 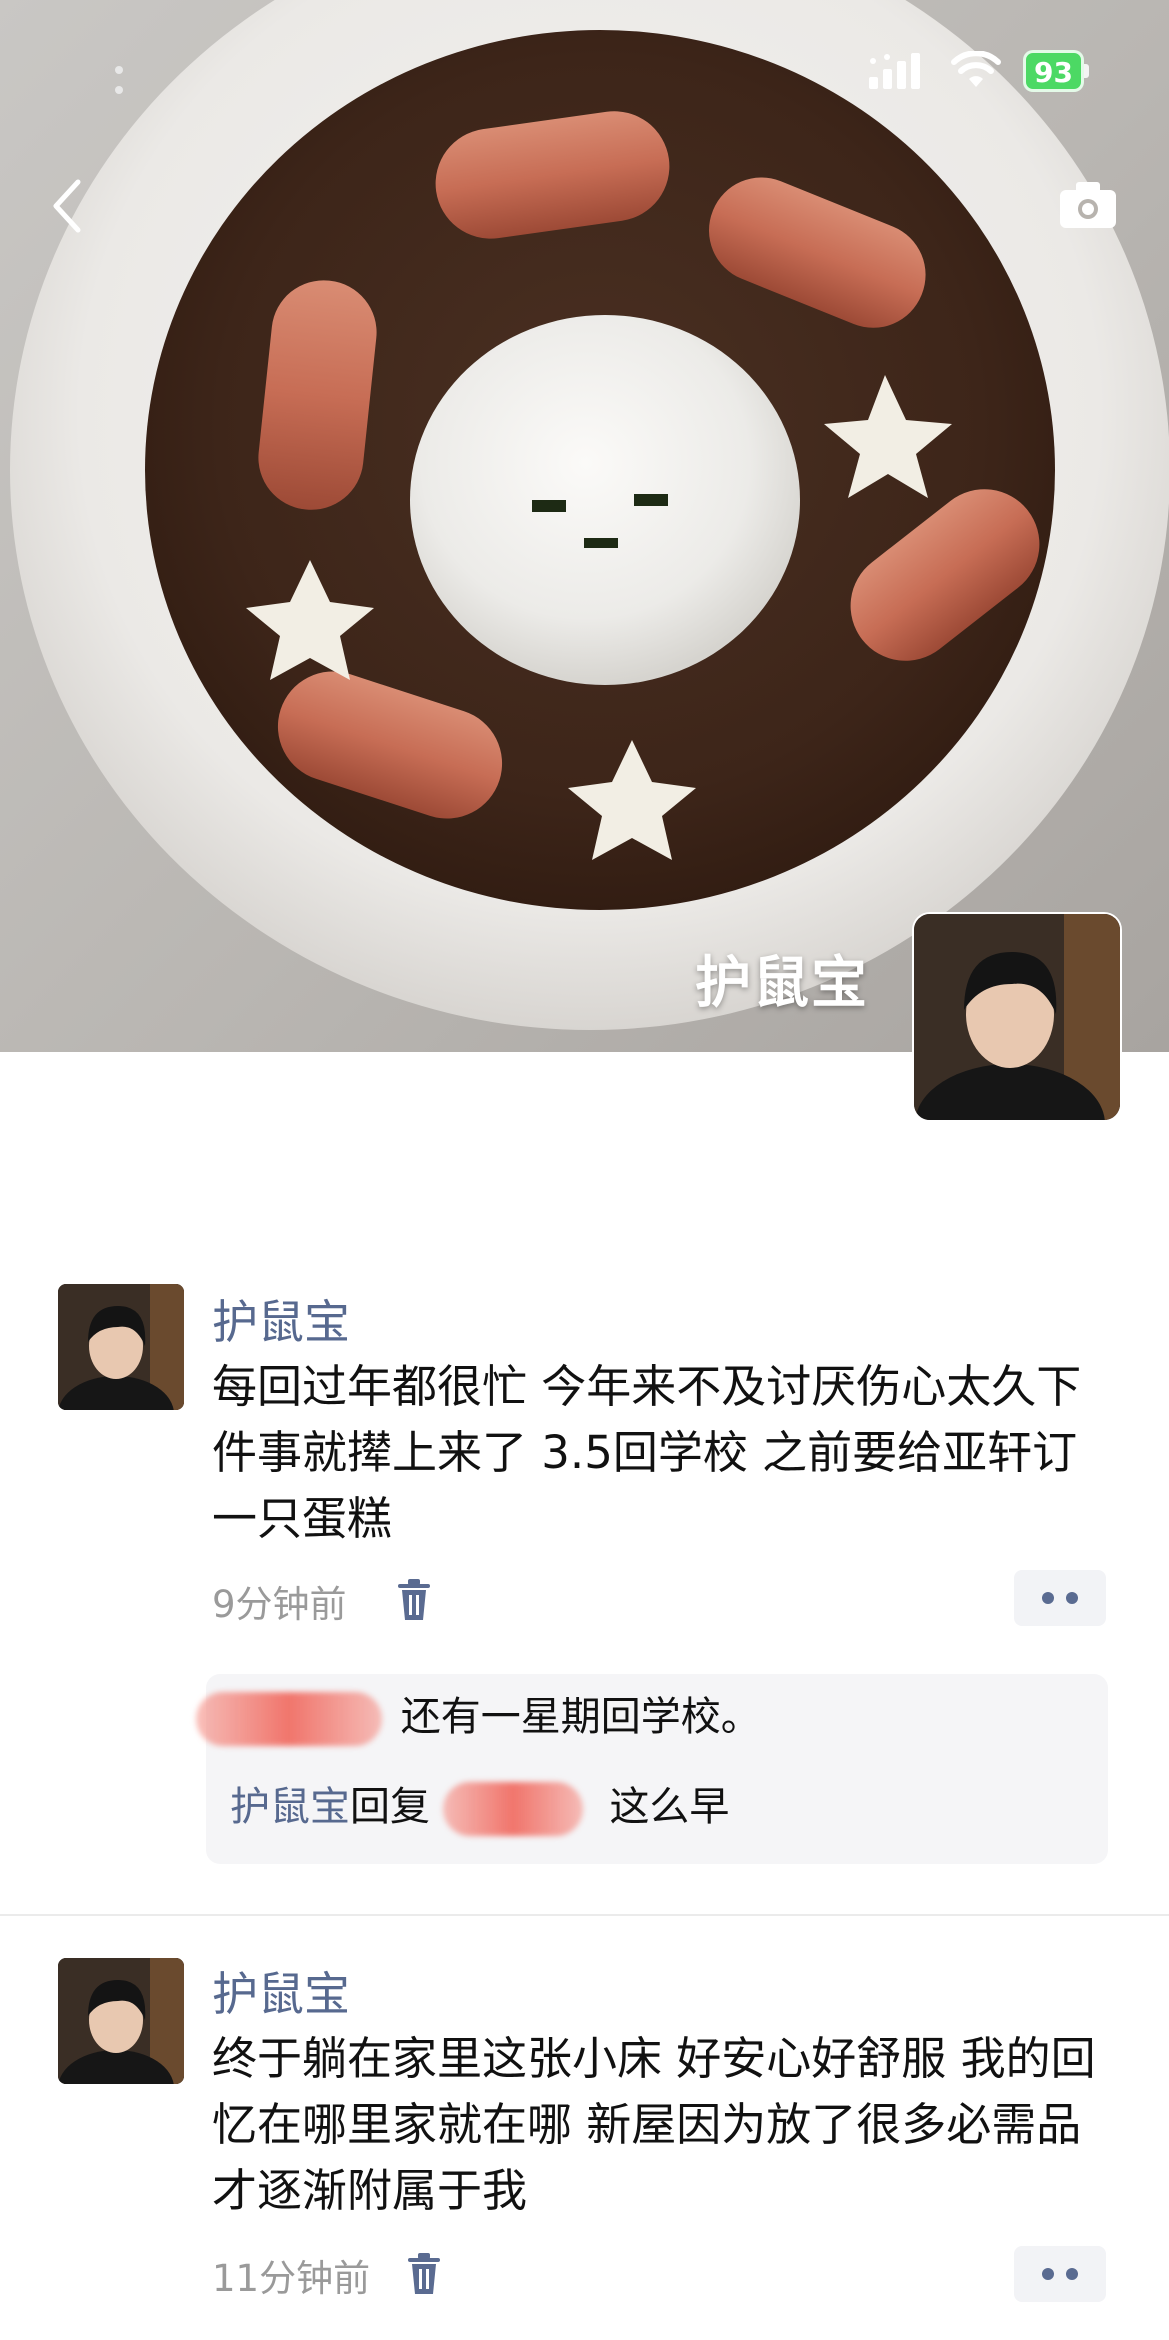 What do you see at coordinates (782, 983) in the screenshot?
I see `cover-owner-name: 护鼠宝` at bounding box center [782, 983].